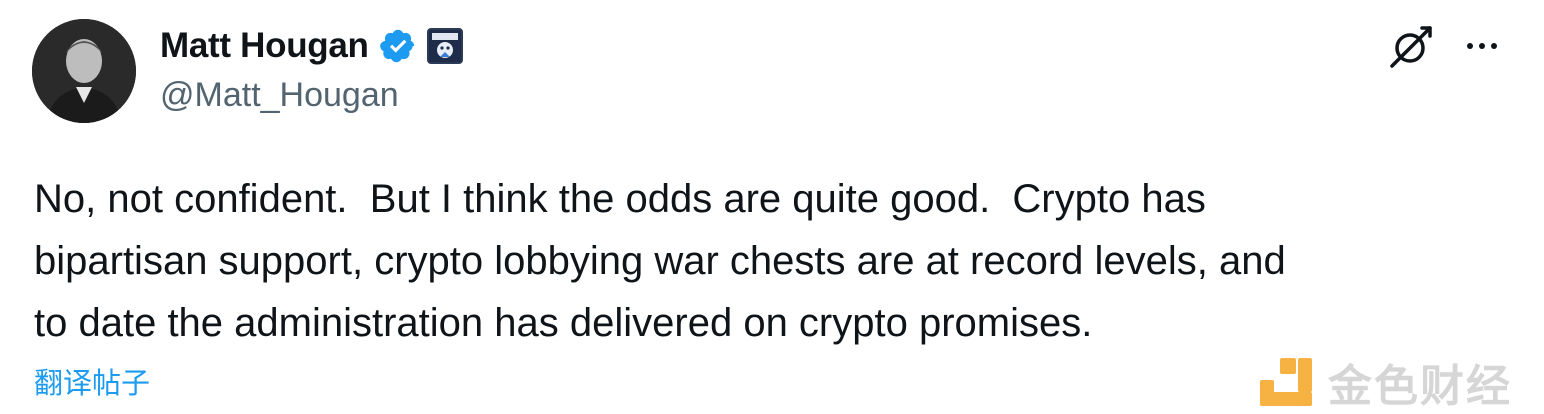 The width and height of the screenshot is (1544, 414). What do you see at coordinates (1412, 46) in the screenshot?
I see `grok-icon` at bounding box center [1412, 46].